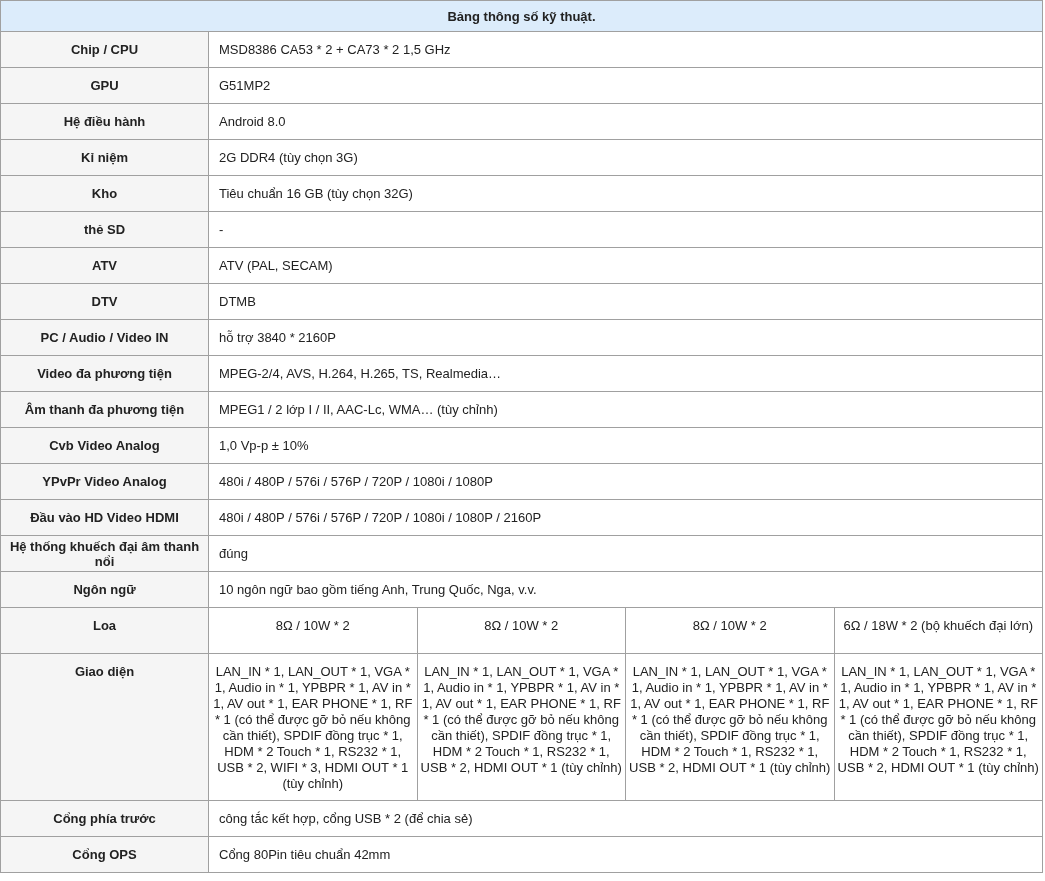  What do you see at coordinates (625, 193) in the screenshot?
I see `table-cell: Tiêu chuẩn 16 GB (tùy chọn 32G)` at bounding box center [625, 193].